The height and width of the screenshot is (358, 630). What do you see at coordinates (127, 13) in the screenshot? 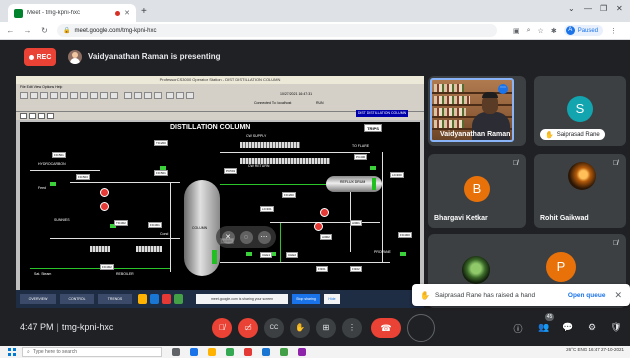
I see `tab-close-icon: ✕` at bounding box center [127, 13].